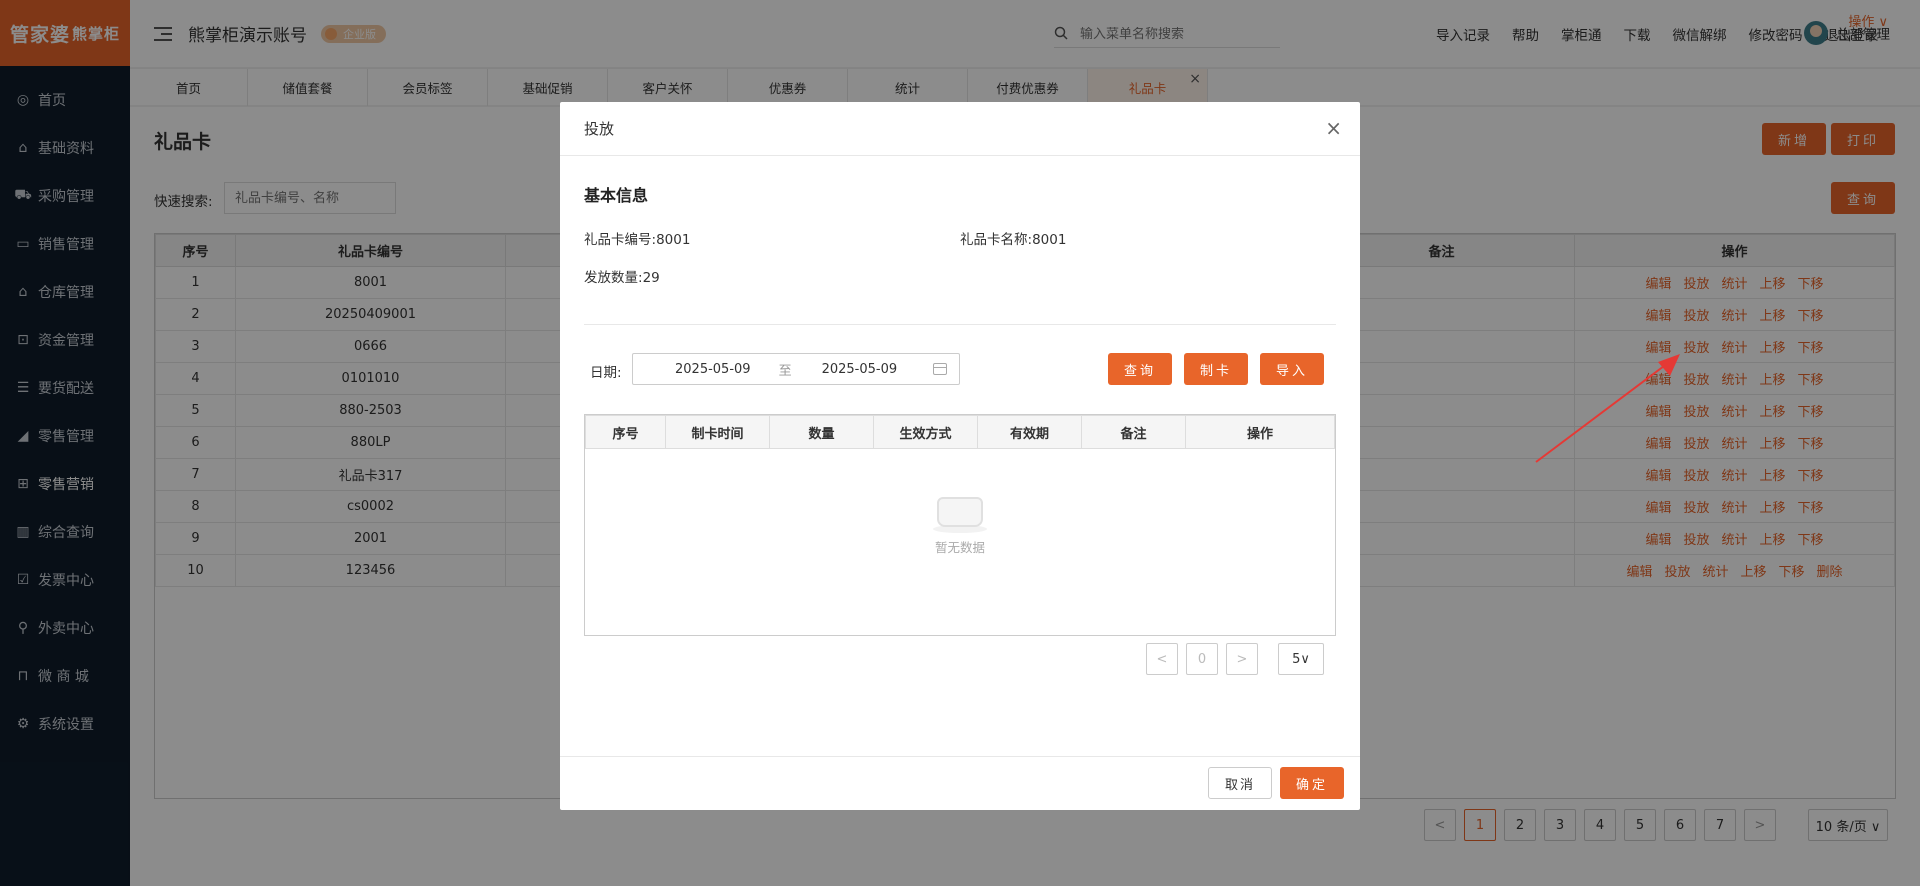  Describe the element at coordinates (1333, 128) in the screenshot. I see `close-icon: ×` at that location.